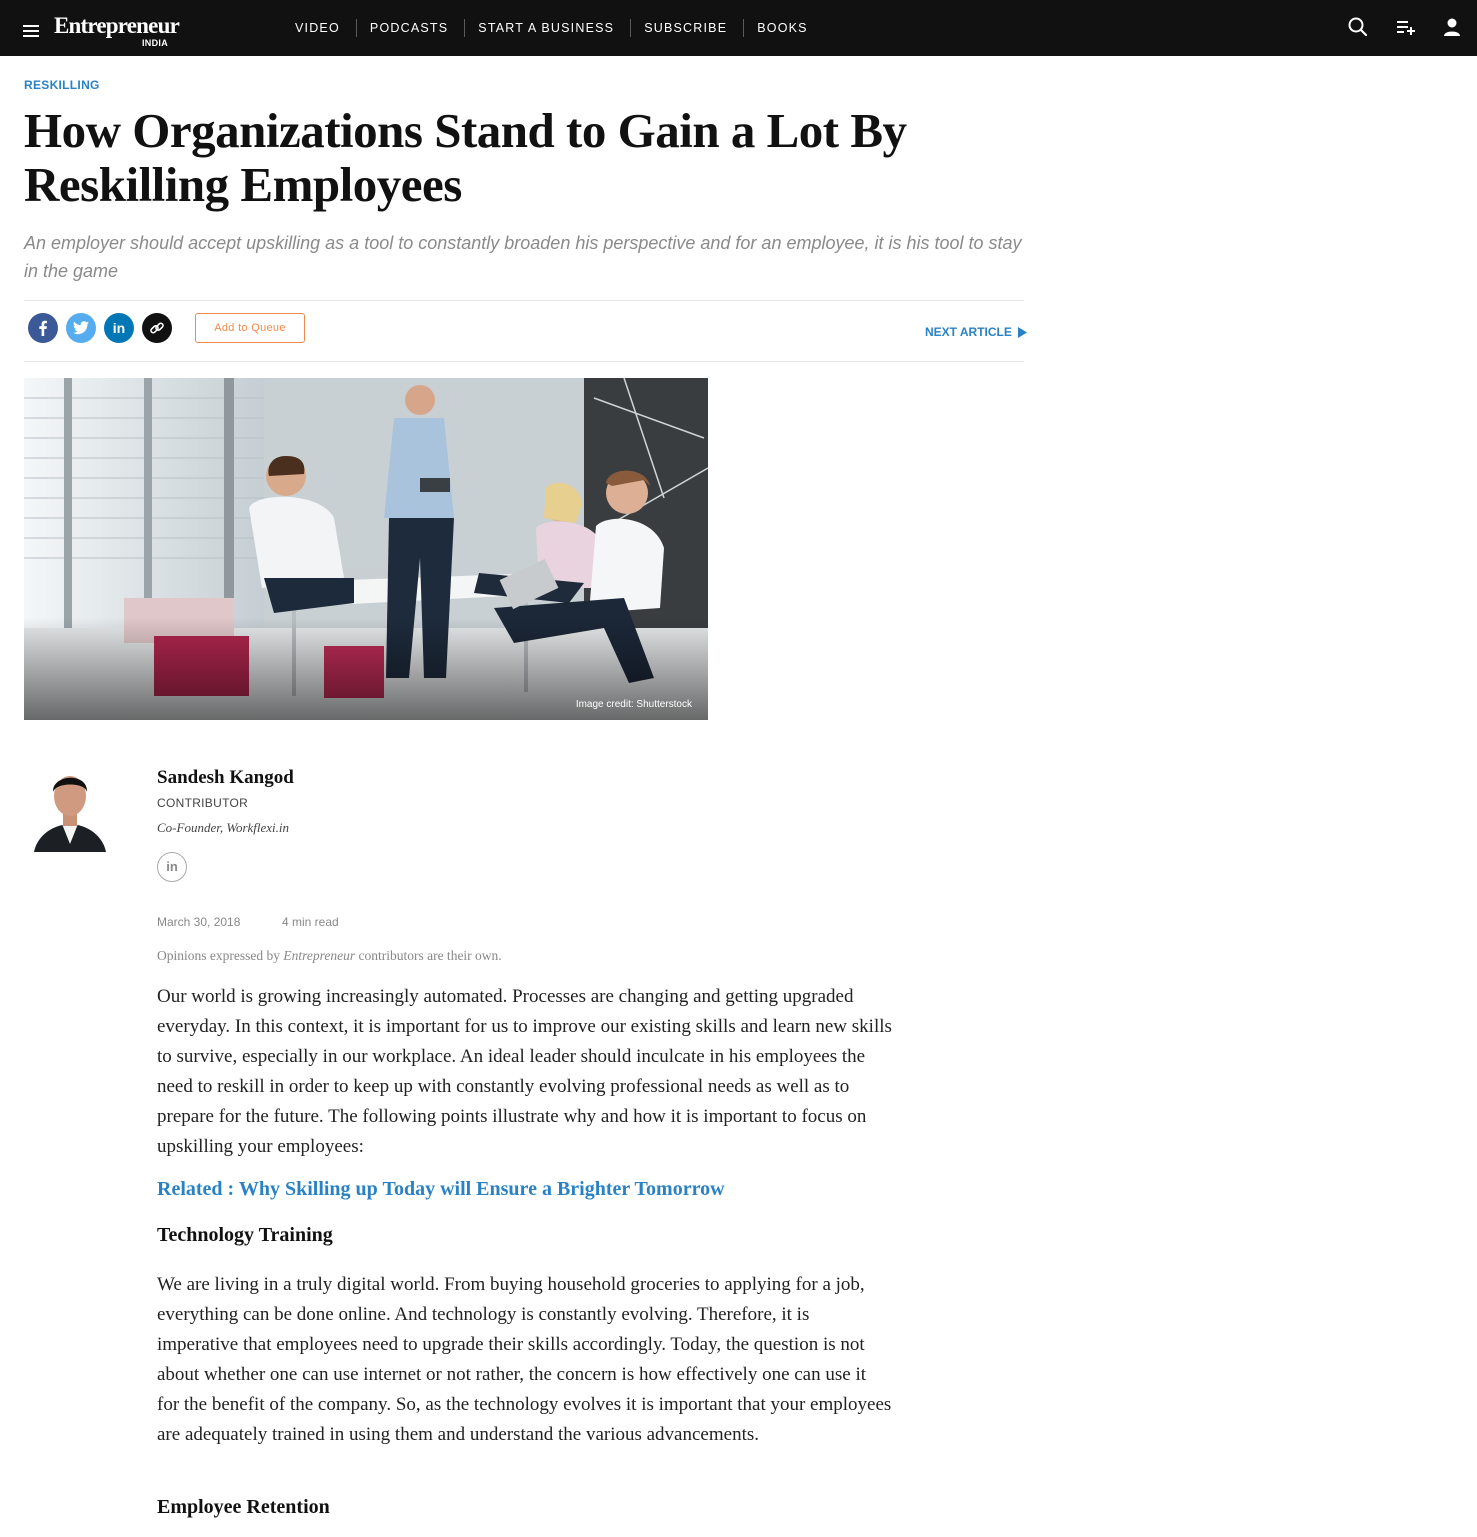 This screenshot has height=1537, width=1477. Describe the element at coordinates (223, 827) in the screenshot. I see `author-bio: Co-Founder, Workflexi.in` at that location.